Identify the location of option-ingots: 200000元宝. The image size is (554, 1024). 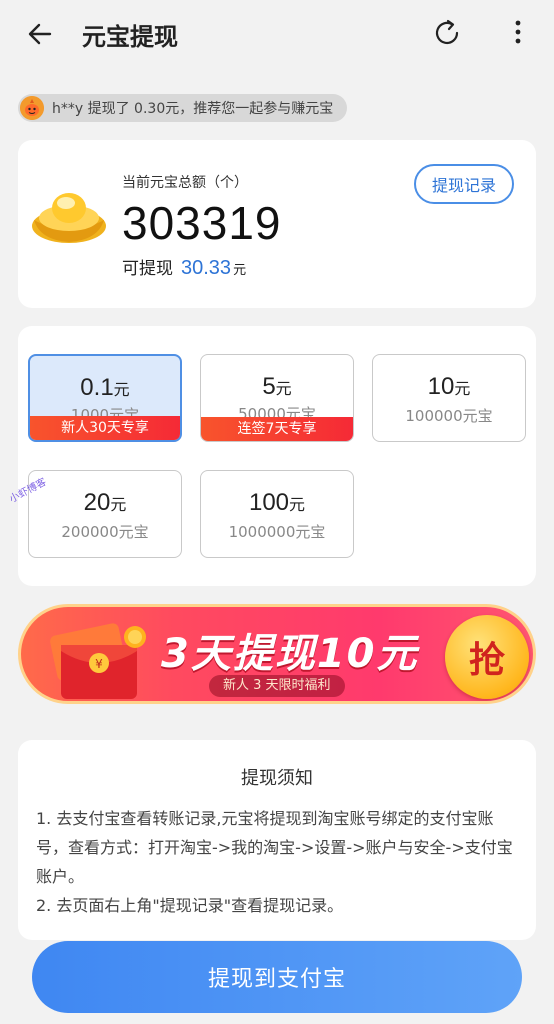
(105, 532).